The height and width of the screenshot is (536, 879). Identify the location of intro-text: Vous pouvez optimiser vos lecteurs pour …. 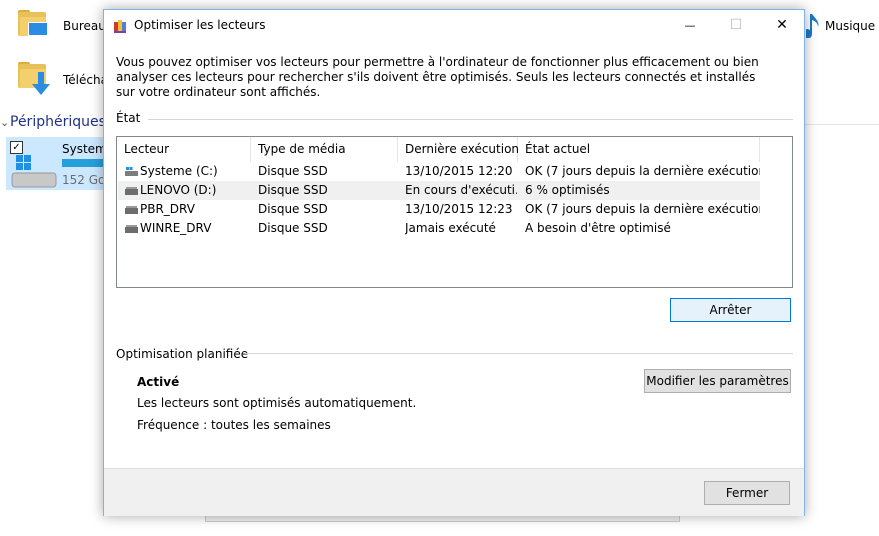
(437, 77).